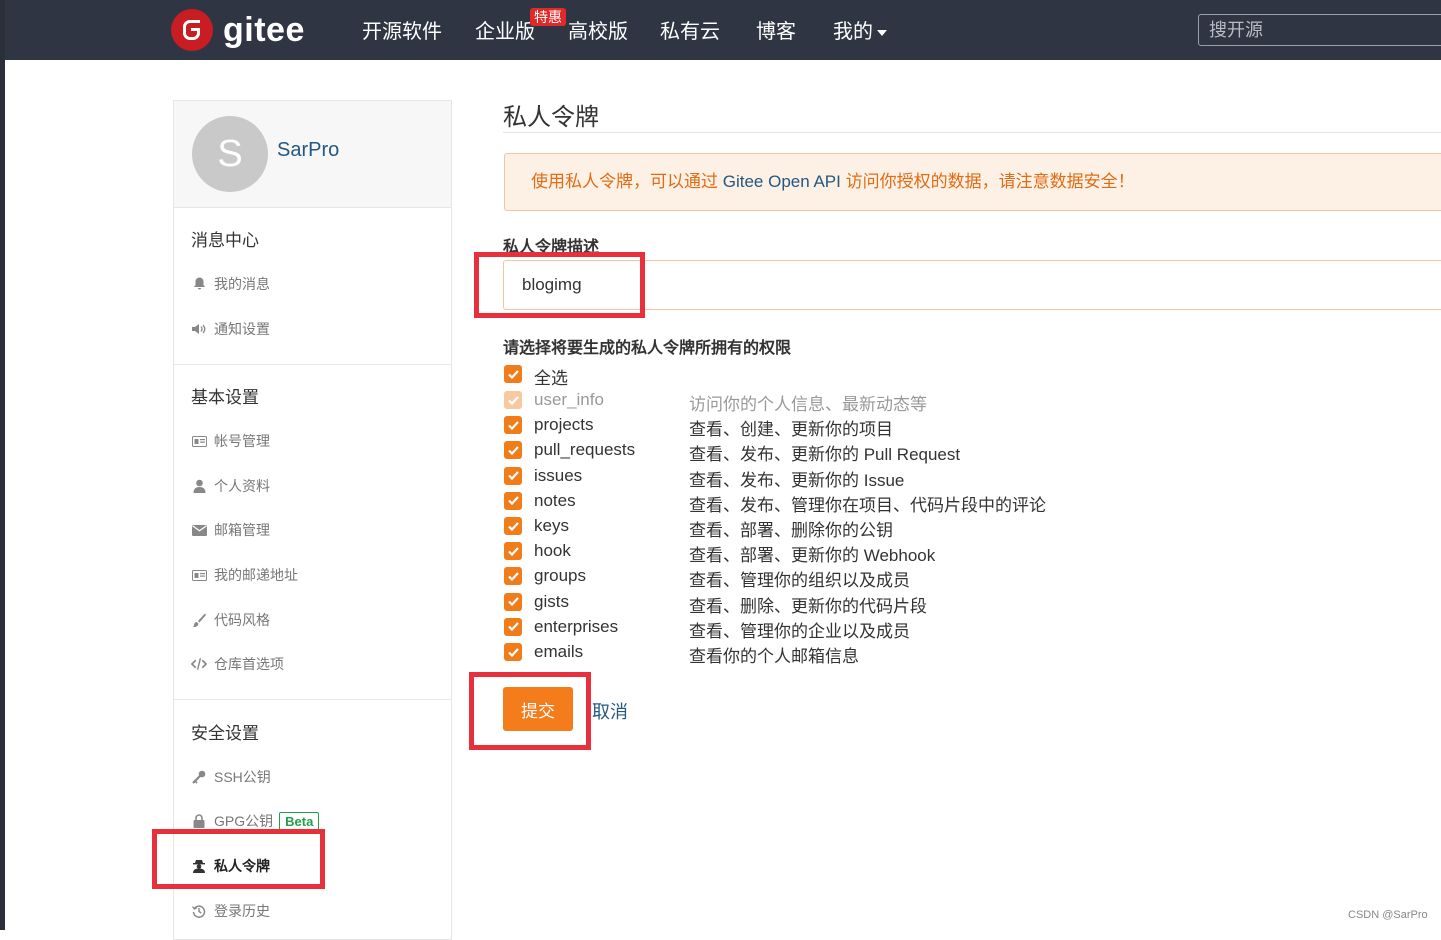  I want to click on gitee-logo: gitee, so click(238, 30).